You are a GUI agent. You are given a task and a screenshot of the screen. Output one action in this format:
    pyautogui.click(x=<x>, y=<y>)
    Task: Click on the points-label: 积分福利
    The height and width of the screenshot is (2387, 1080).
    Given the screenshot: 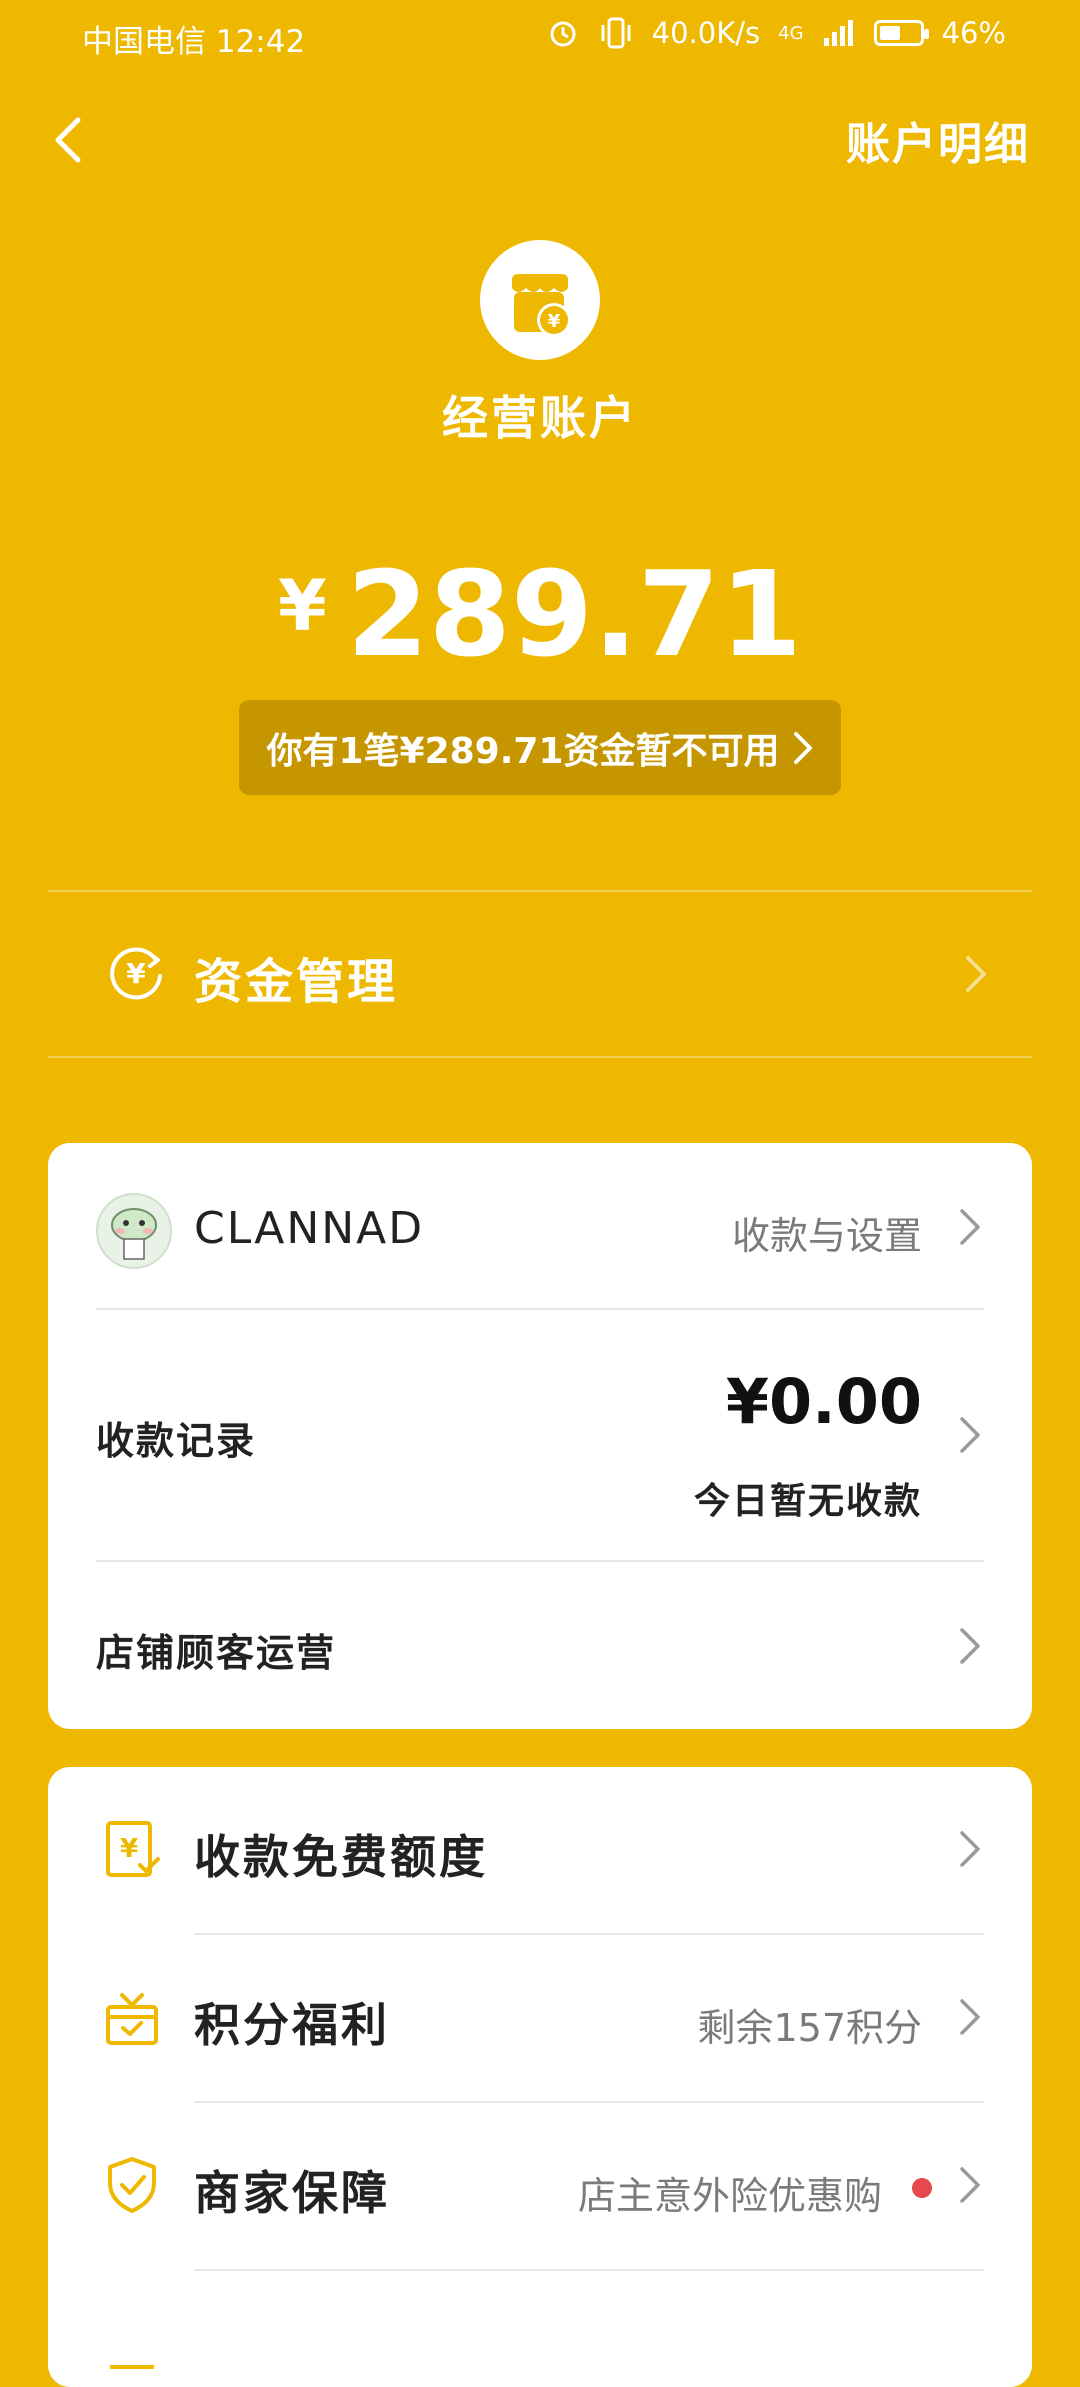 What is the action you would take?
    pyautogui.click(x=292, y=2025)
    